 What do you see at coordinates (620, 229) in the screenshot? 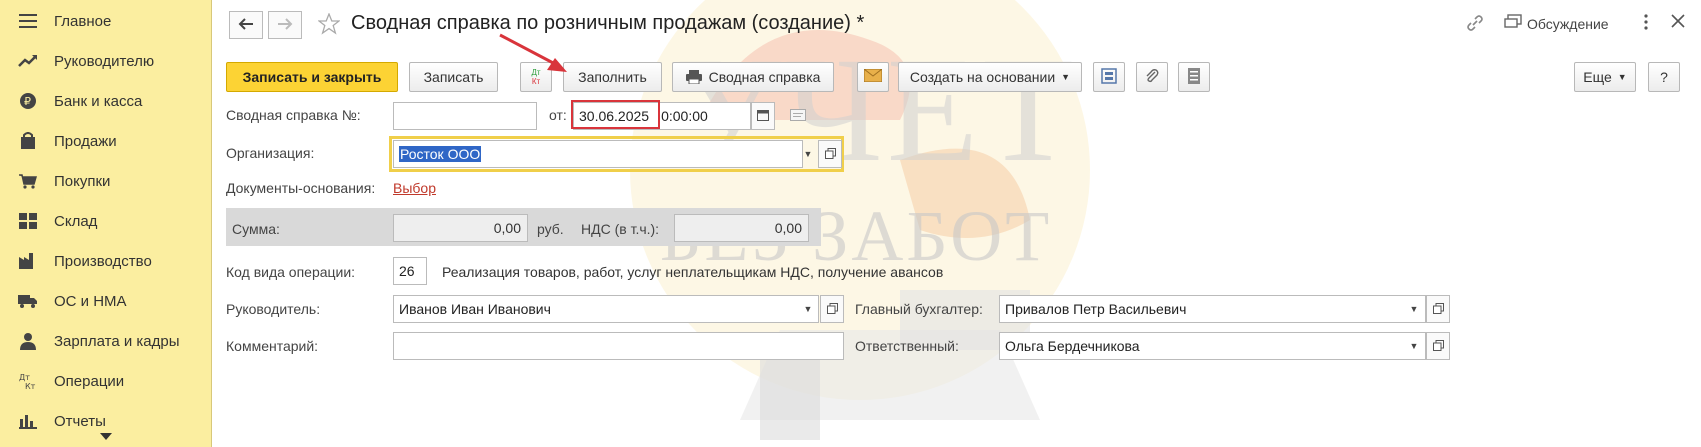
I see `vat-label: НДС (в т.ч.):` at bounding box center [620, 229].